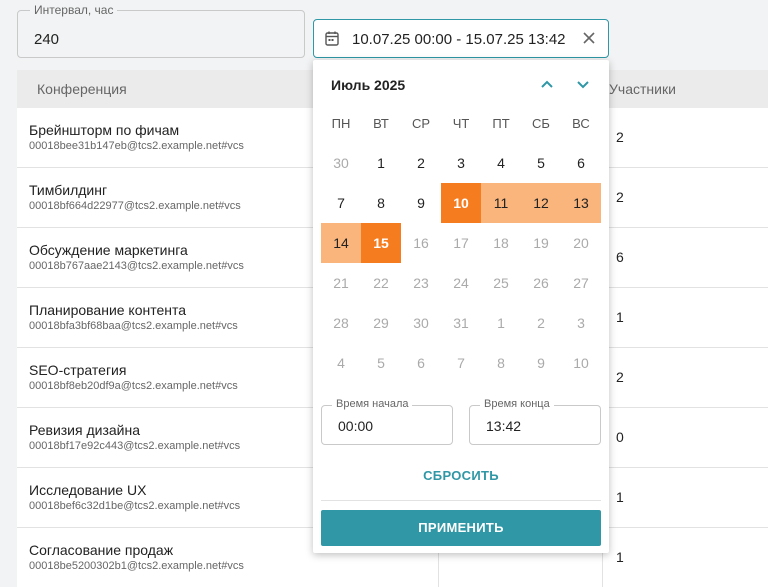 The width and height of the screenshot is (768, 587). What do you see at coordinates (517, 404) in the screenshot?
I see `end-time-label: Время конца` at bounding box center [517, 404].